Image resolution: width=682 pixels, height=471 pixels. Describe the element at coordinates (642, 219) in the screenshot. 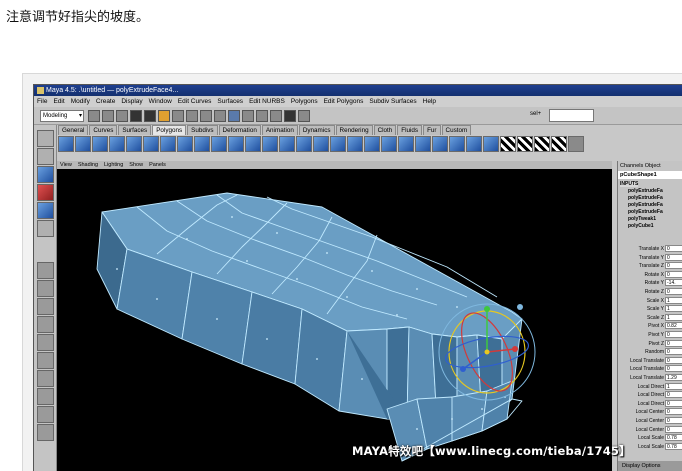

I see `input-node: polyTweak1` at that location.